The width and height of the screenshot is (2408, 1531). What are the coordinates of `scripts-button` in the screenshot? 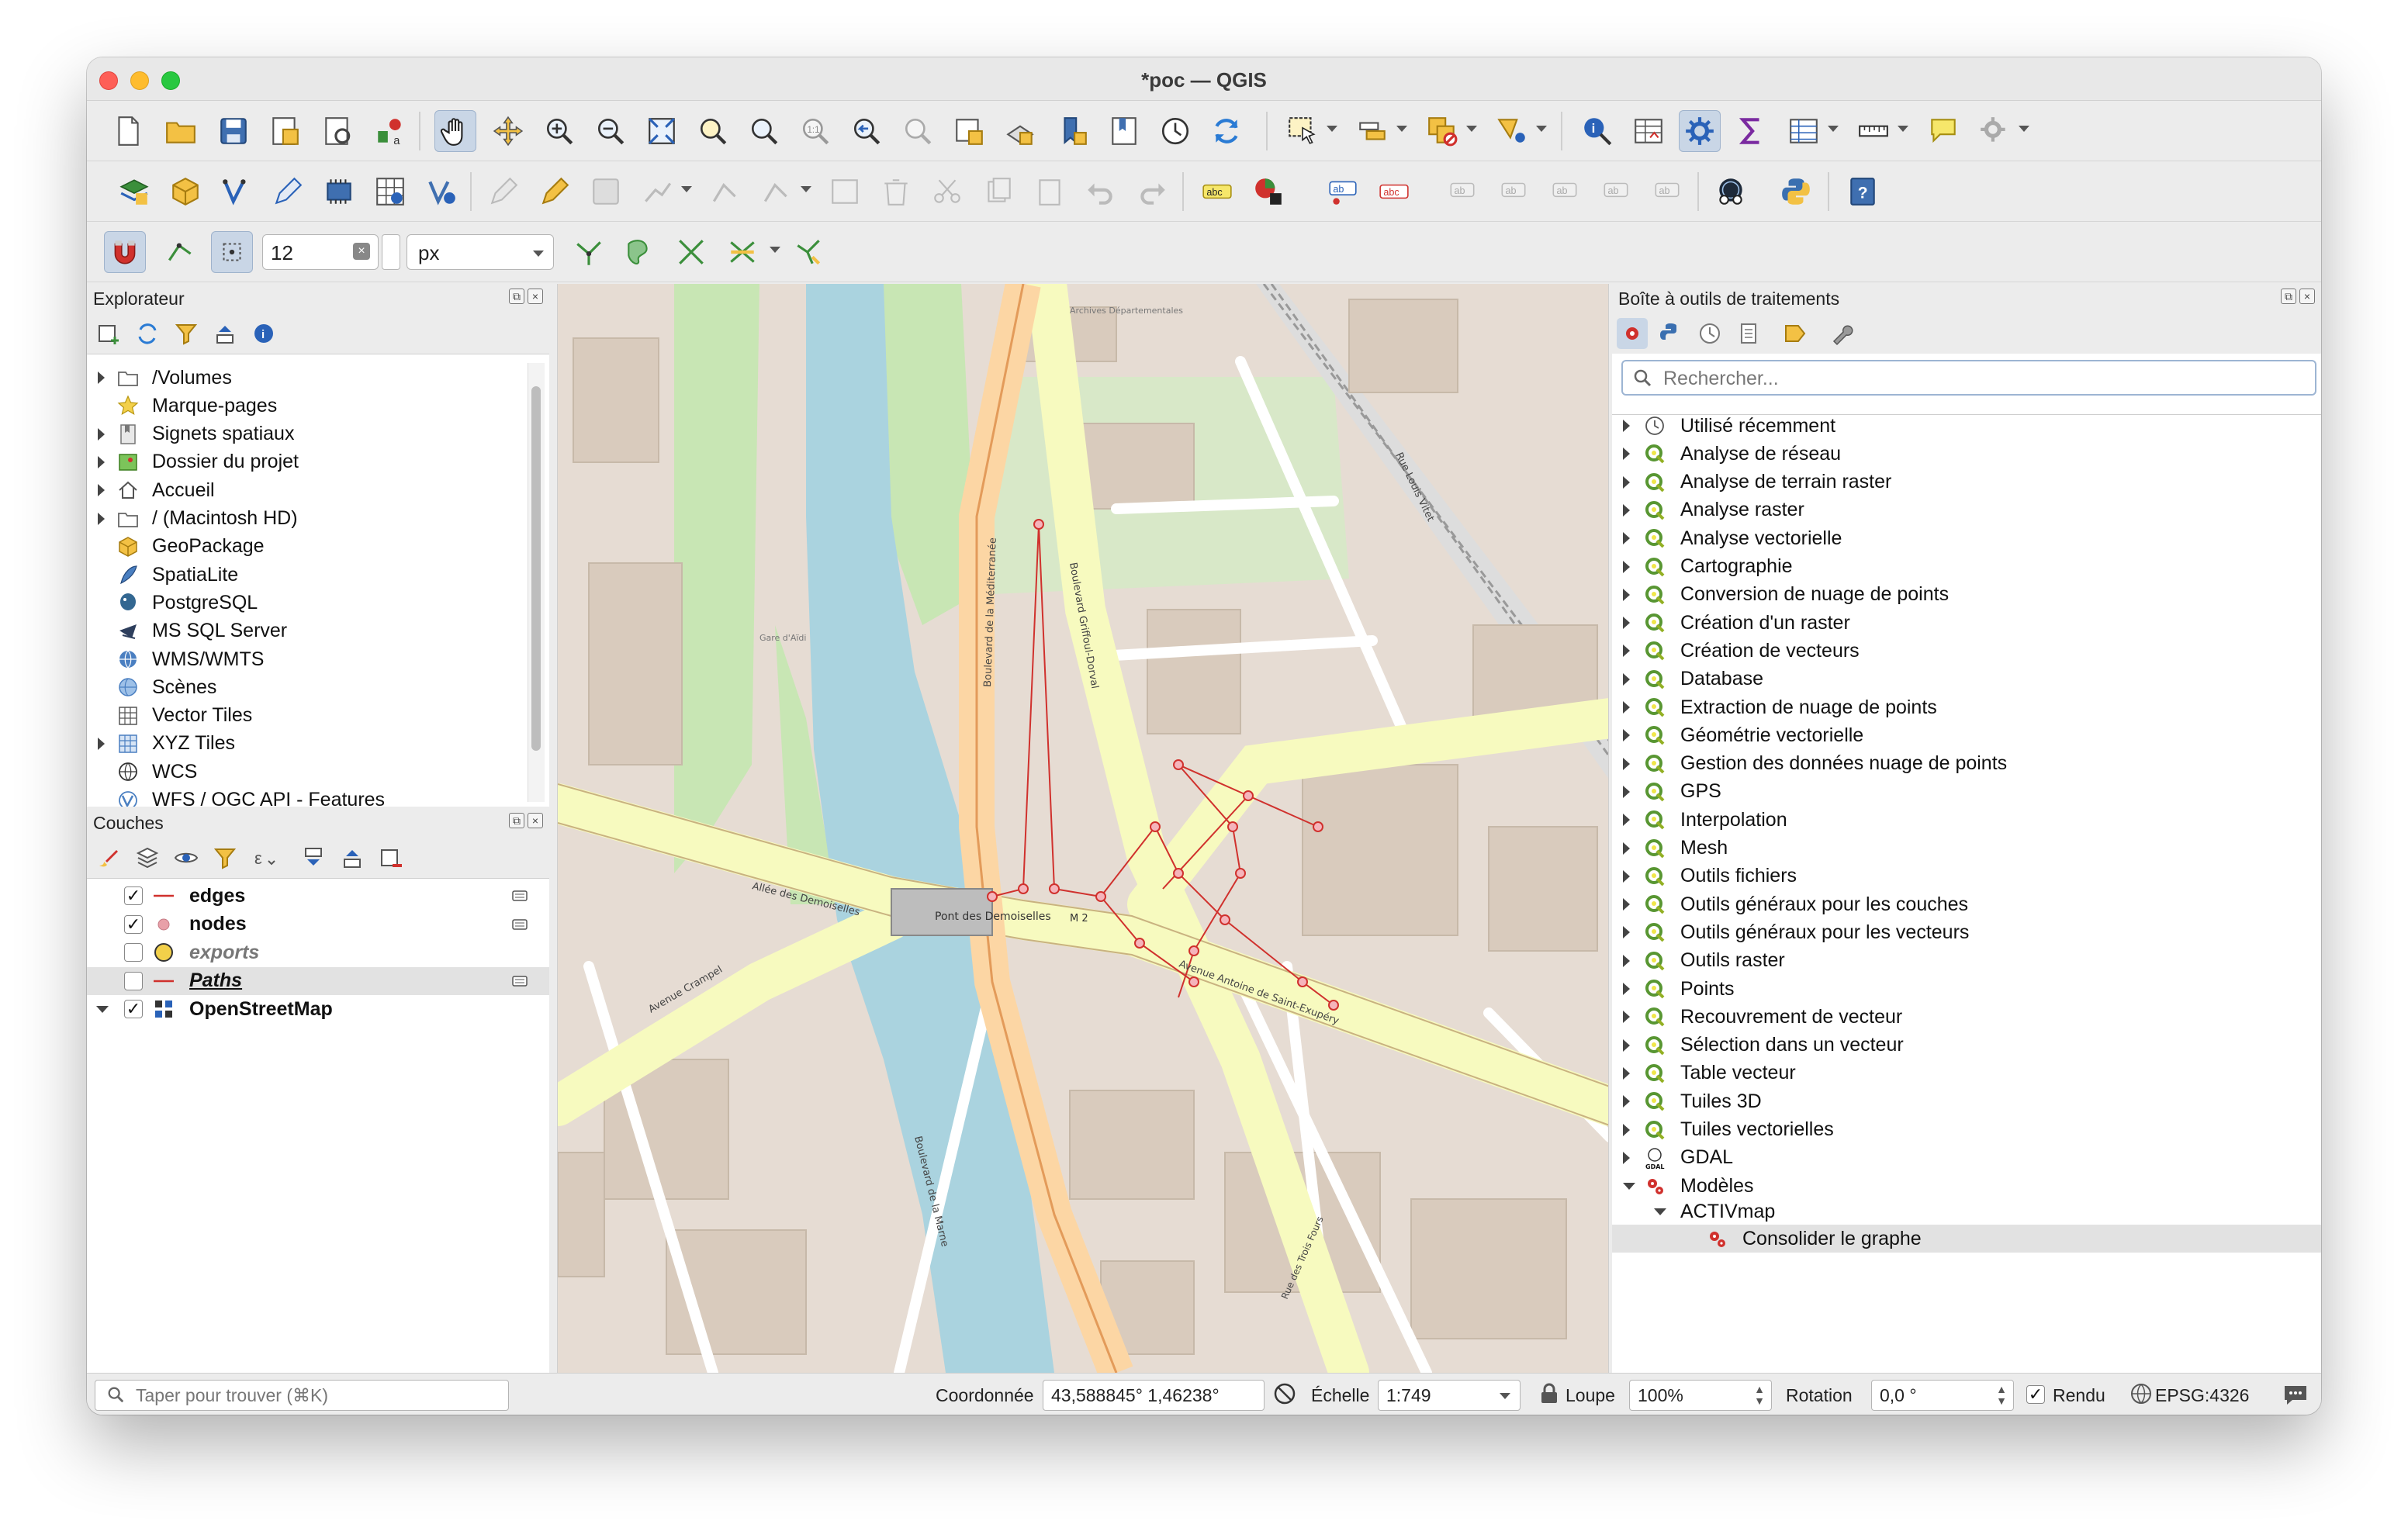 It's located at (1671, 333).